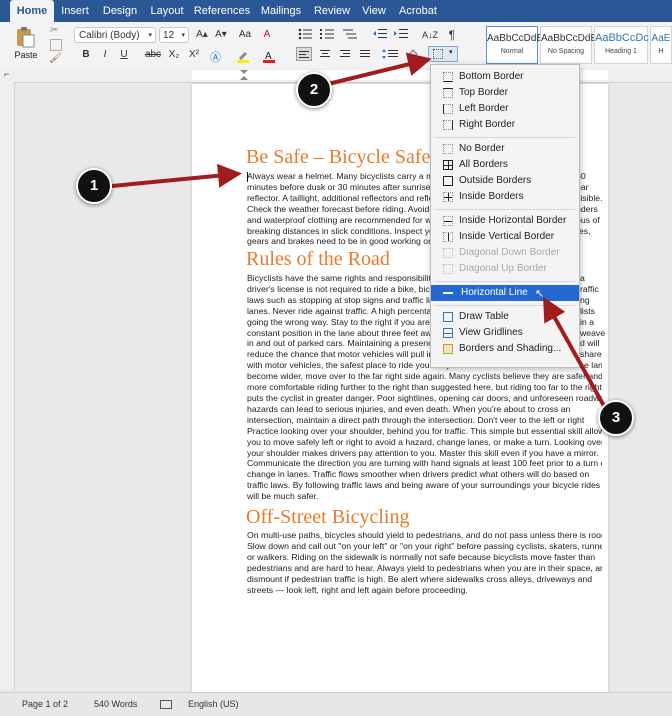 The image size is (672, 716). What do you see at coordinates (314, 90) in the screenshot?
I see `callout-2: 2` at bounding box center [314, 90].